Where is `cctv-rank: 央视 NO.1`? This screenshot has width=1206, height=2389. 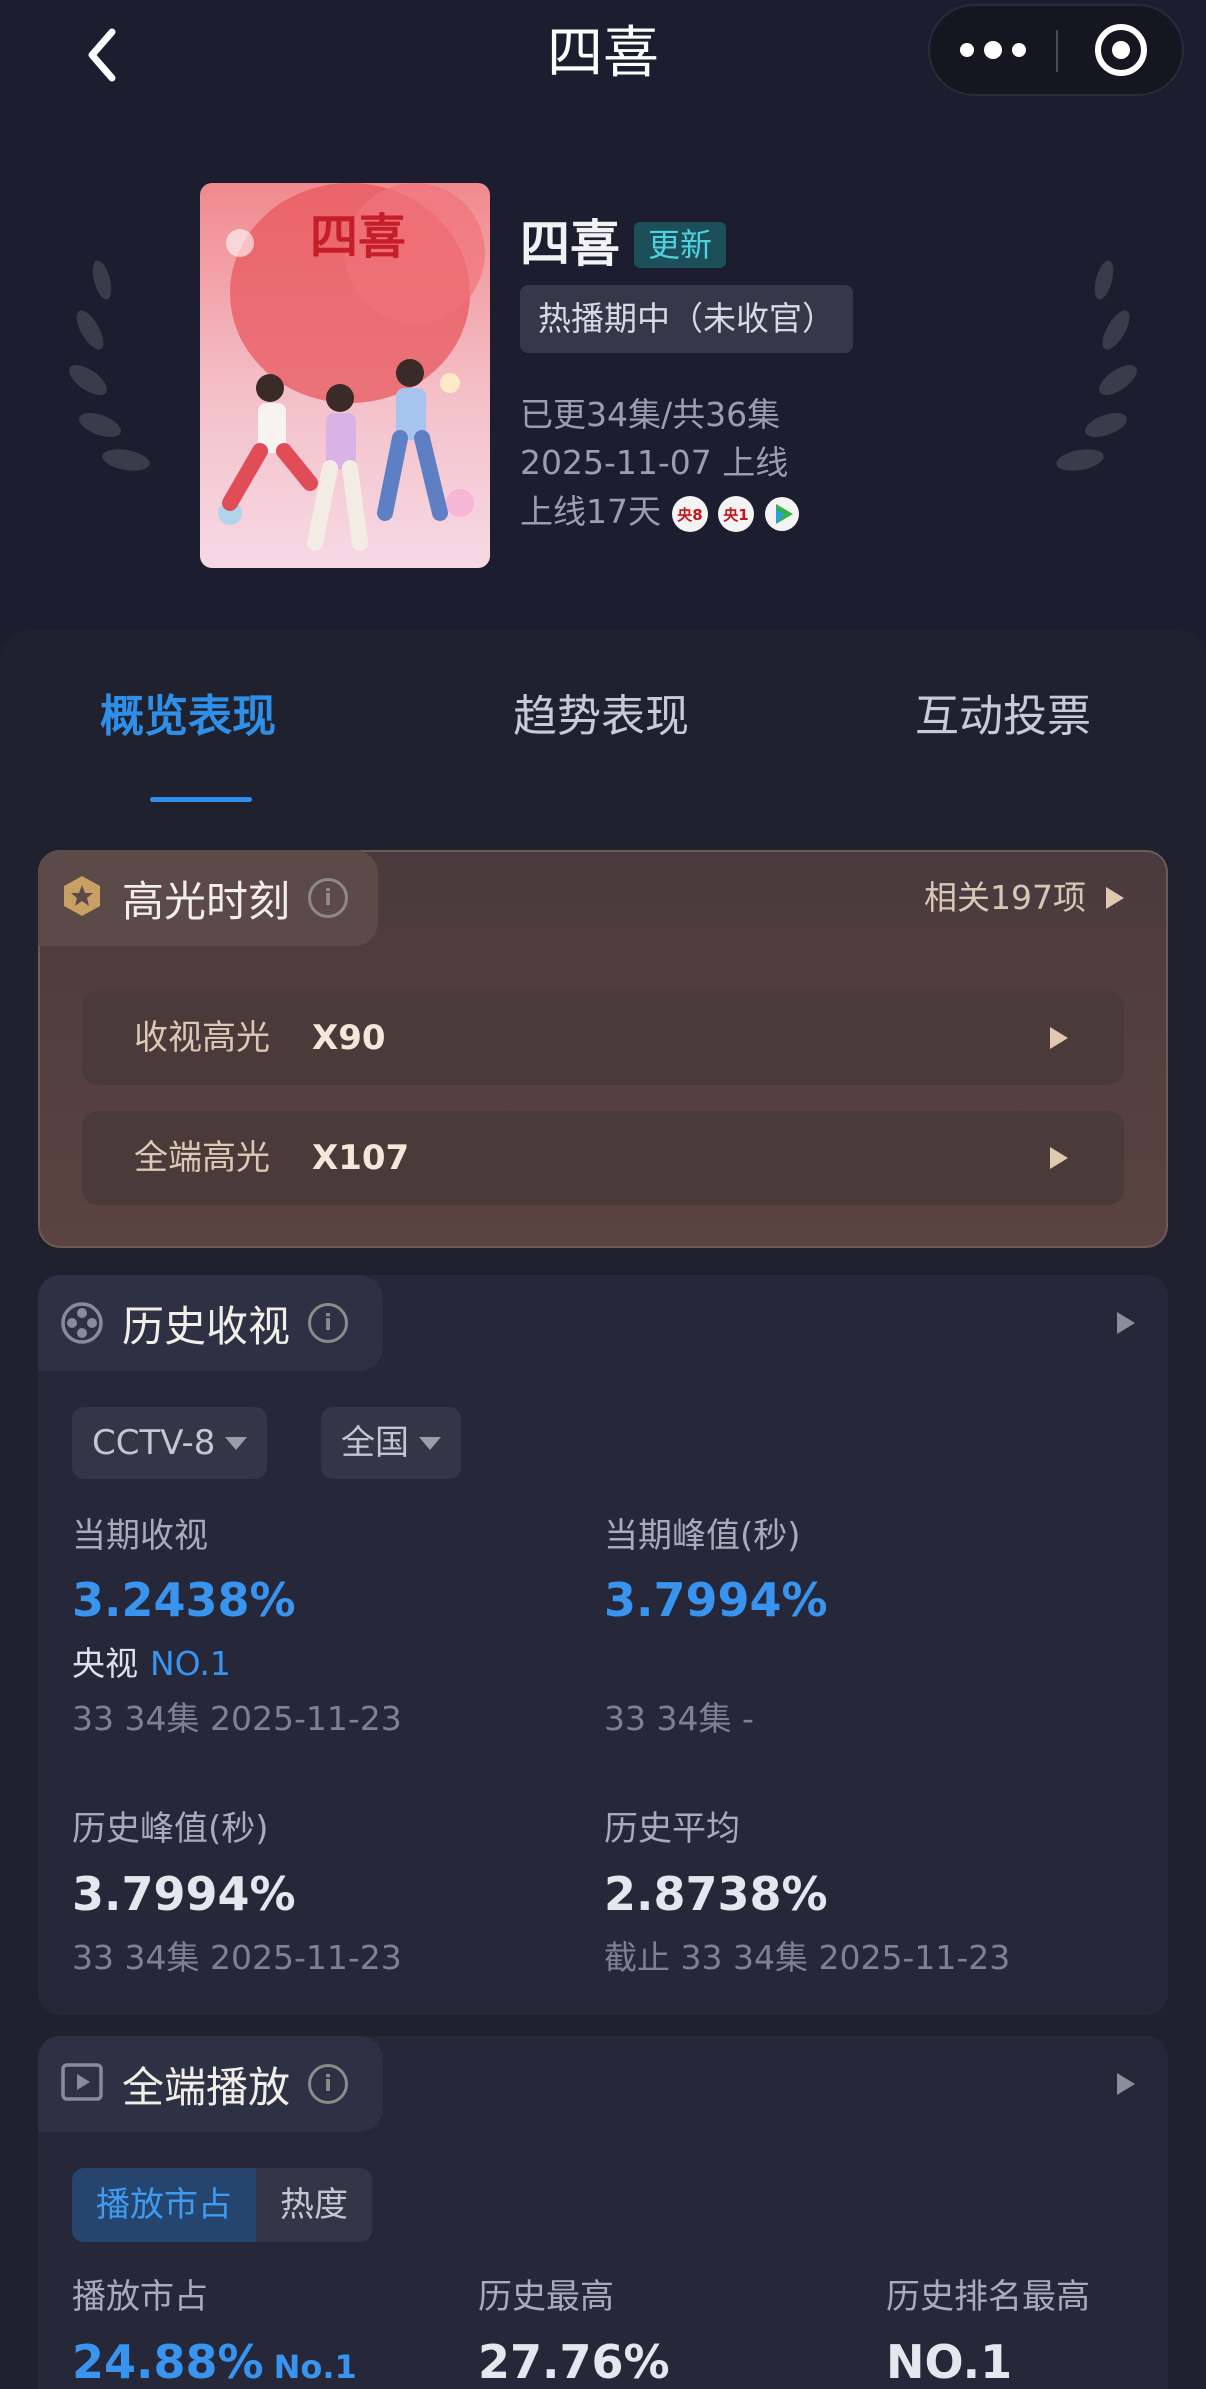
cctv-rank: 央视 NO.1 is located at coordinates (151, 1664).